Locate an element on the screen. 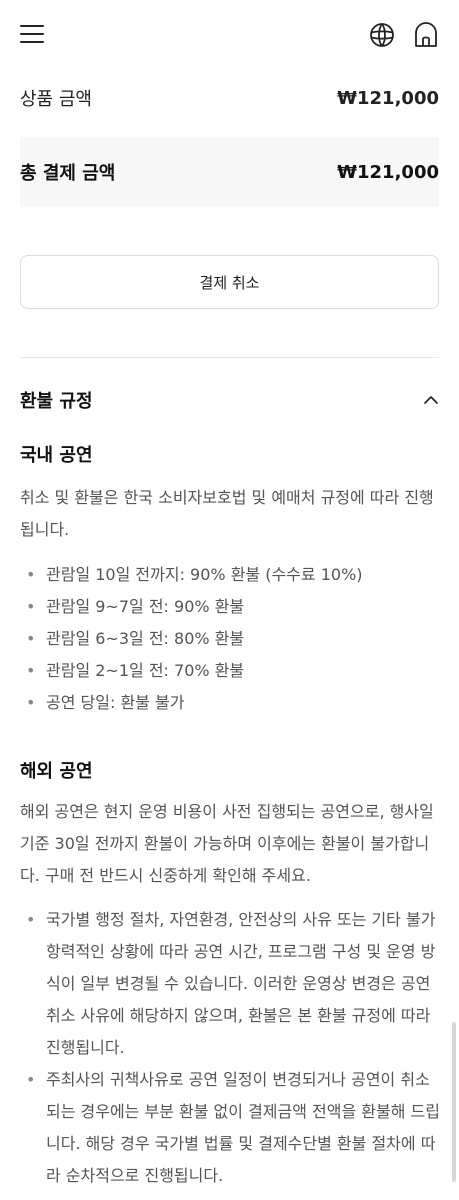 This screenshot has height=1200, width=459. hamburger-menu-icon is located at coordinates (33, 34).